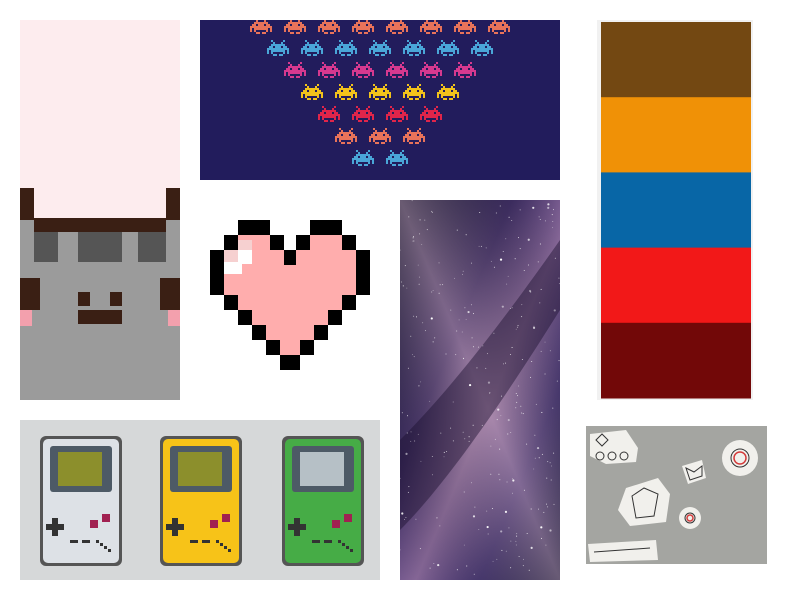 This screenshot has height=600, width=800. I want to click on paper-doodles-photo, so click(676, 495).